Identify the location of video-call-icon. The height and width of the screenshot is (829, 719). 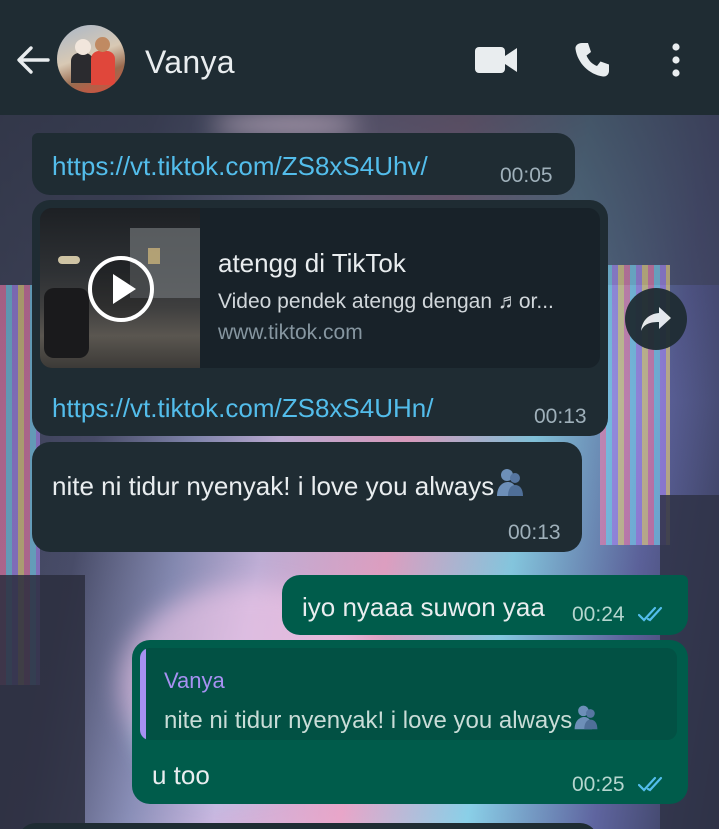
(496, 60).